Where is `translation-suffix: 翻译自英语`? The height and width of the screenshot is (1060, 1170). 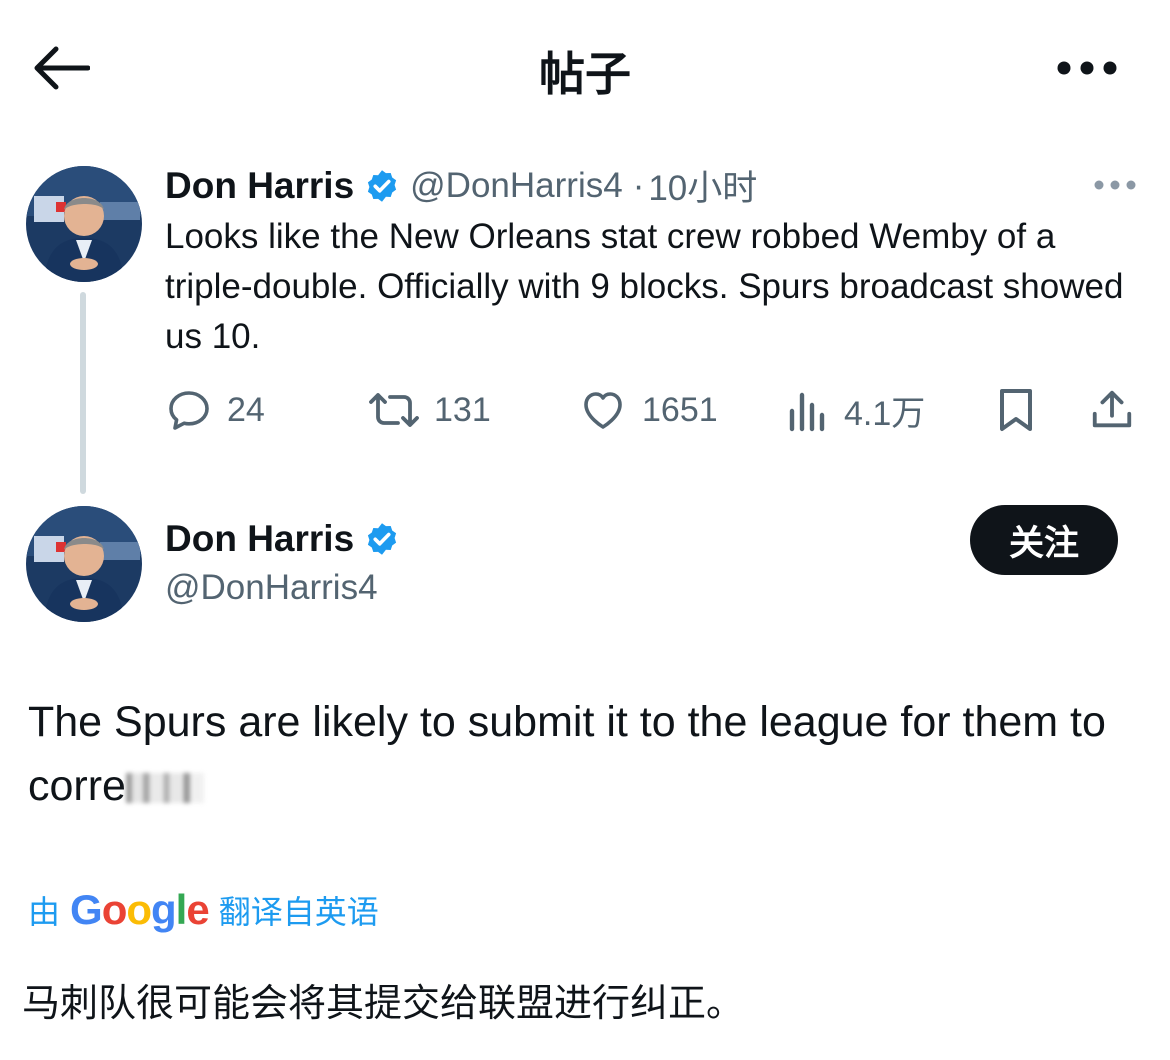 translation-suffix: 翻译自英语 is located at coordinates (298, 912).